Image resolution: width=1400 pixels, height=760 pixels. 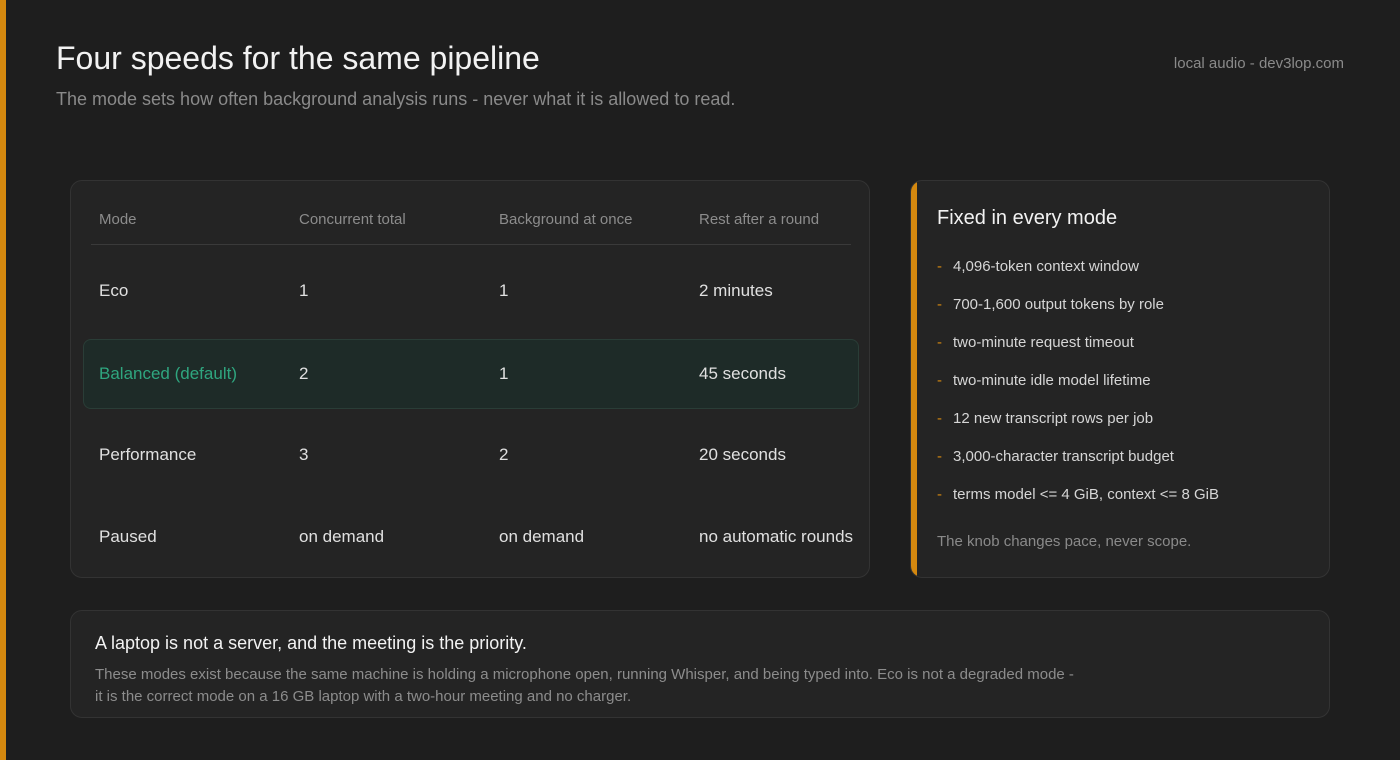 What do you see at coordinates (1055, 456) in the screenshot?
I see `list-item: -3,000-character transcript budget` at bounding box center [1055, 456].